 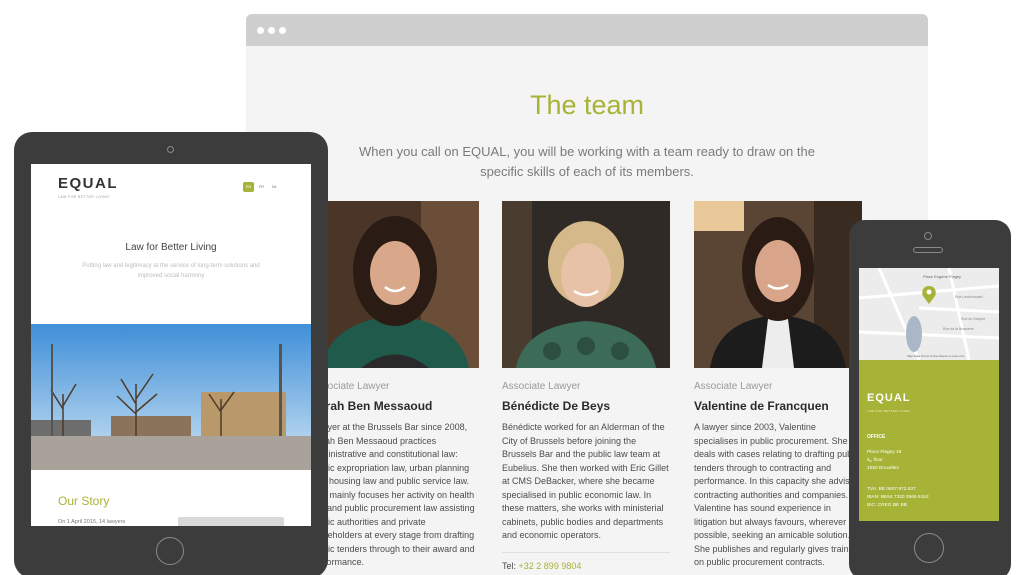 I want to click on lang-fr-button: FR, so click(x=261, y=187).